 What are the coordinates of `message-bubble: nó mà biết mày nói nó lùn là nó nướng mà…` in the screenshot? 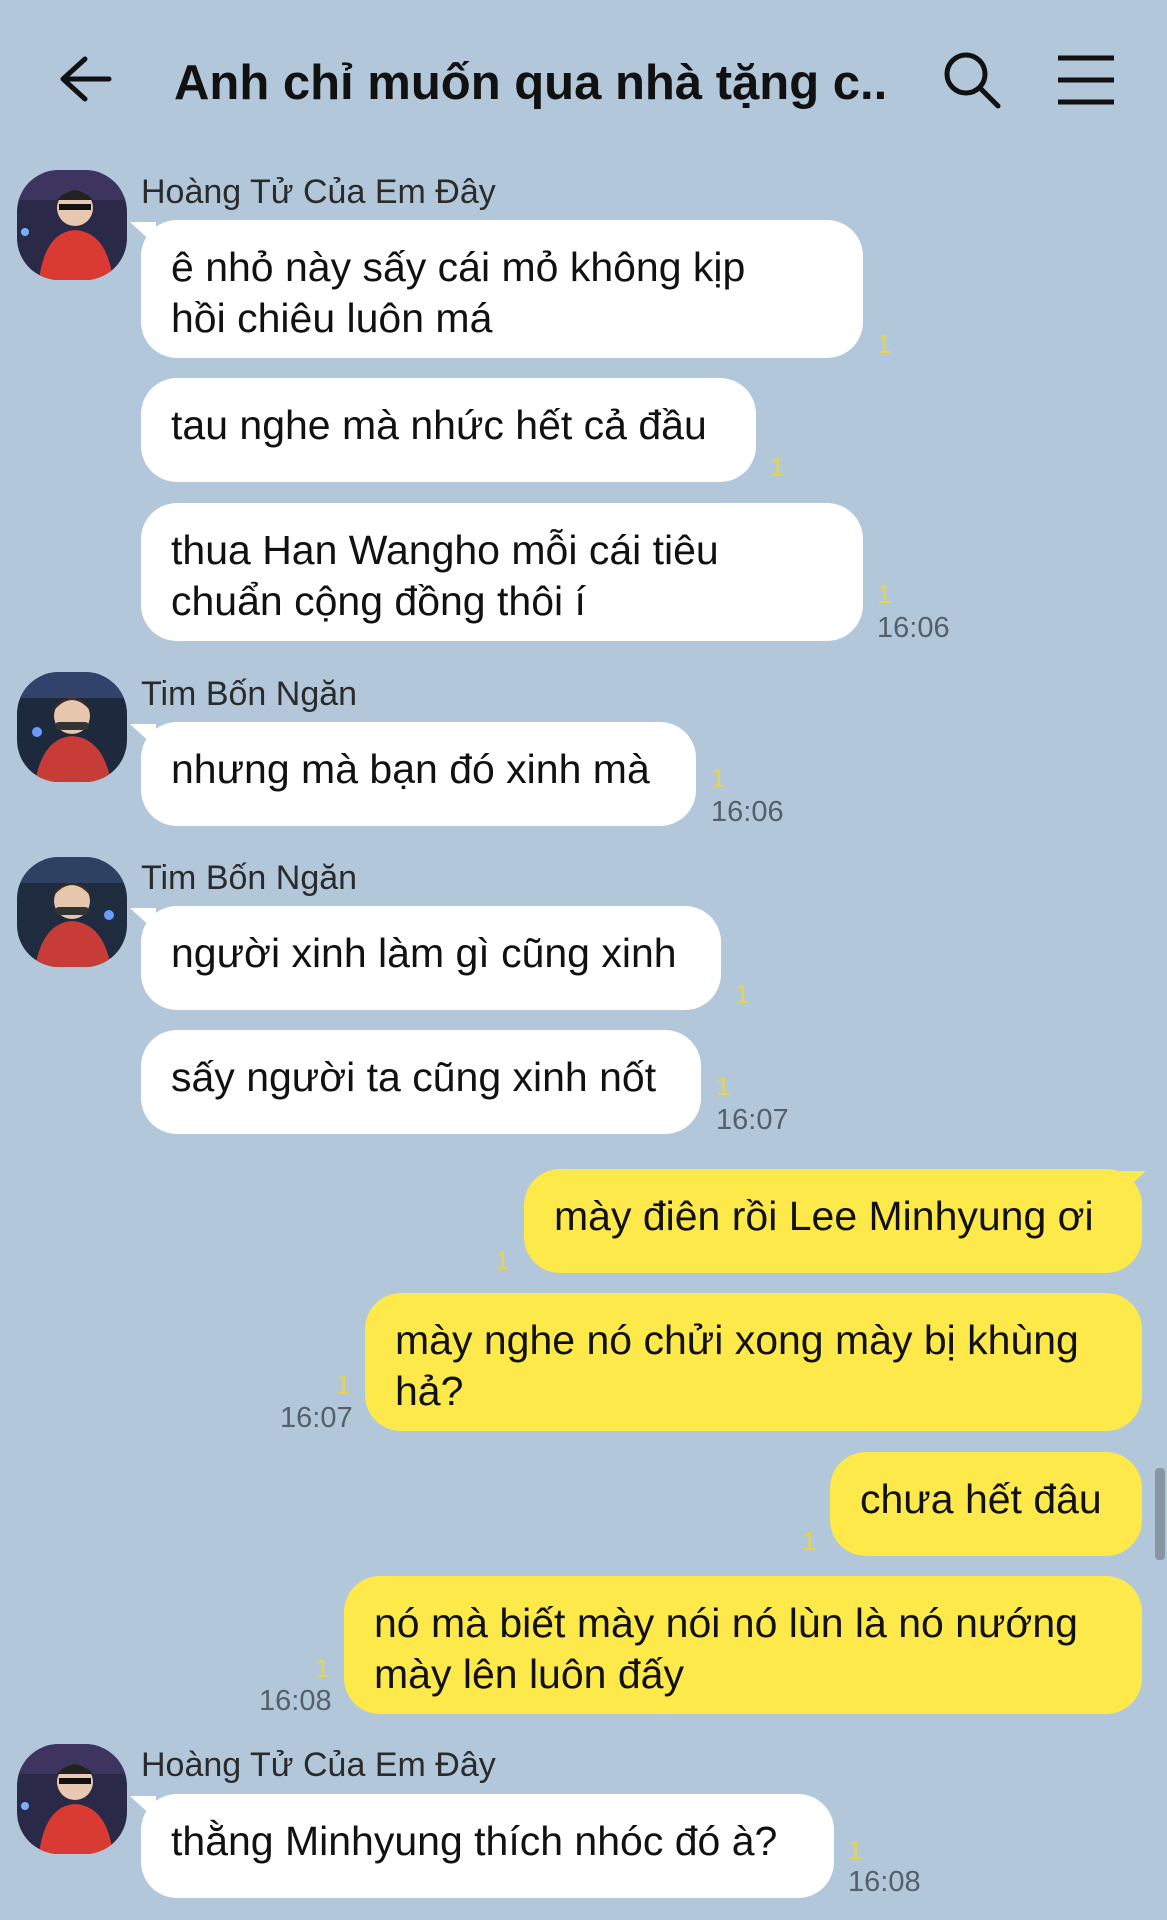 It's located at (743, 1645).